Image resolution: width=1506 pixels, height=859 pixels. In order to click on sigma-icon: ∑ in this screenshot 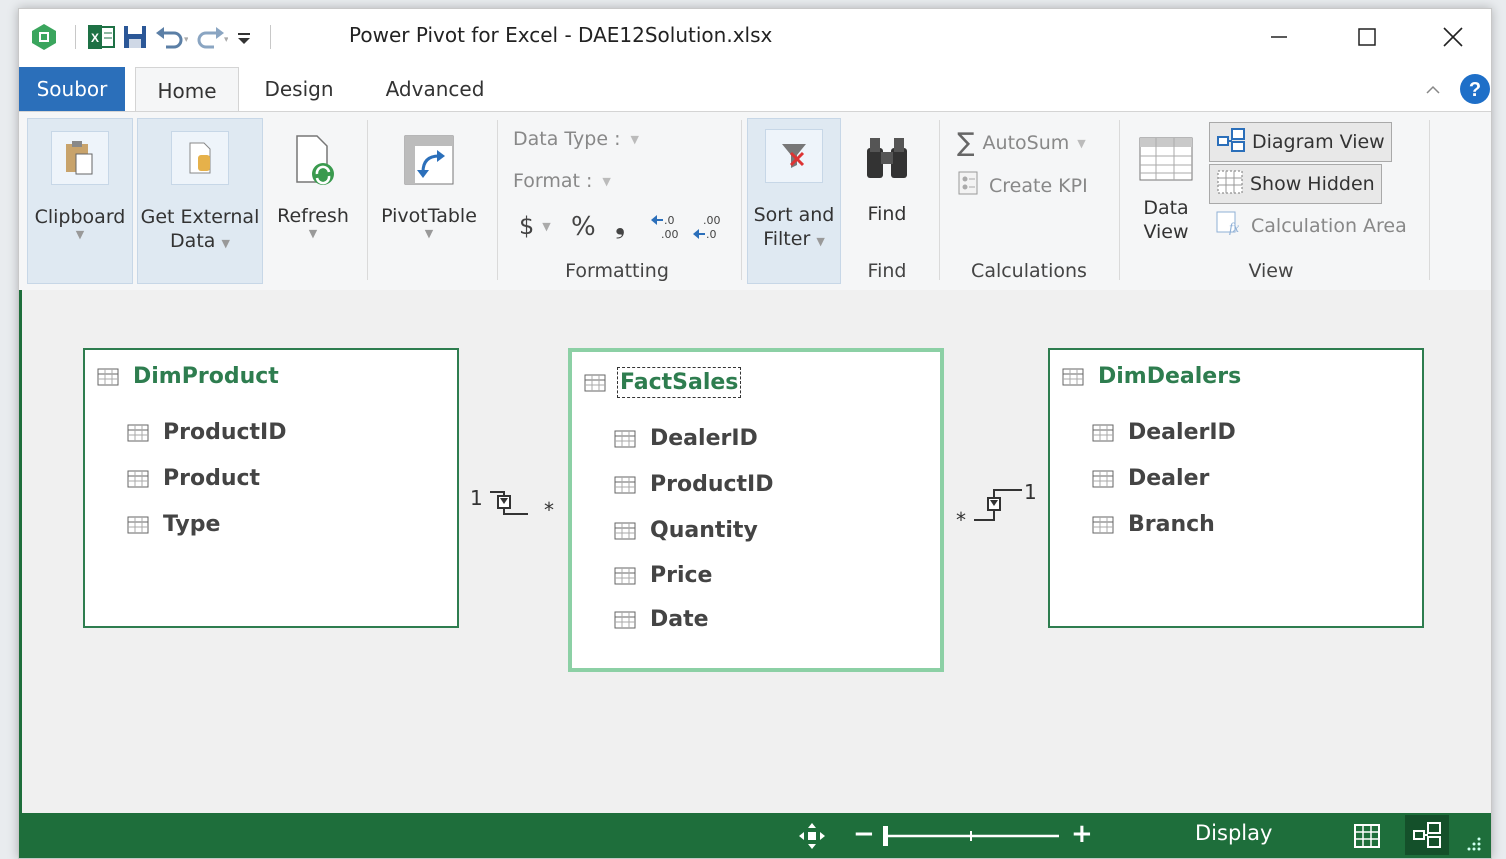, I will do `click(966, 143)`.